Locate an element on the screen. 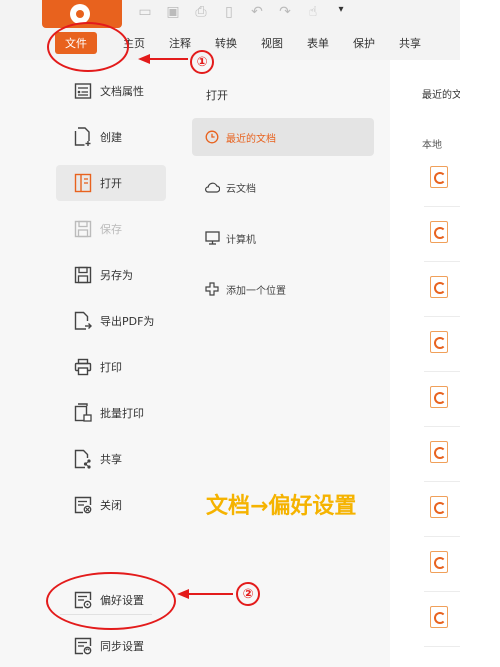 This screenshot has height=667, width=500. sidebar-item-close: 关闭 is located at coordinates (111, 505).